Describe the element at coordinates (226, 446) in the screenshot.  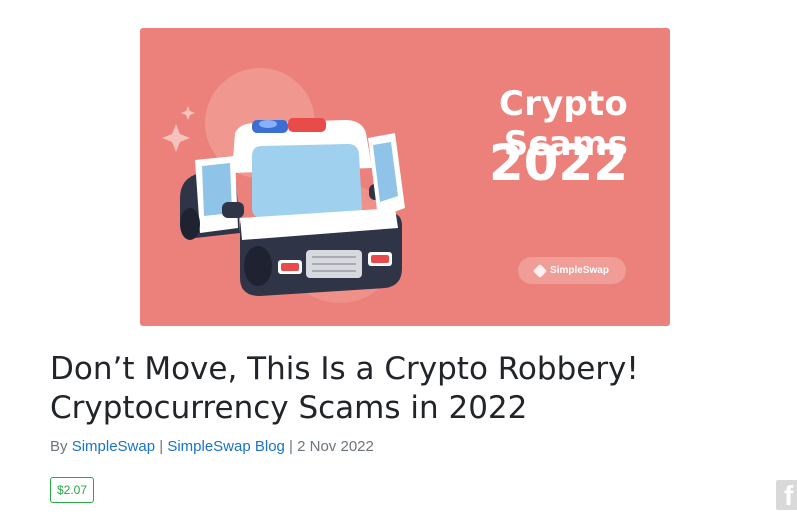
I see `category-link: SimpleSwap Blog` at that location.